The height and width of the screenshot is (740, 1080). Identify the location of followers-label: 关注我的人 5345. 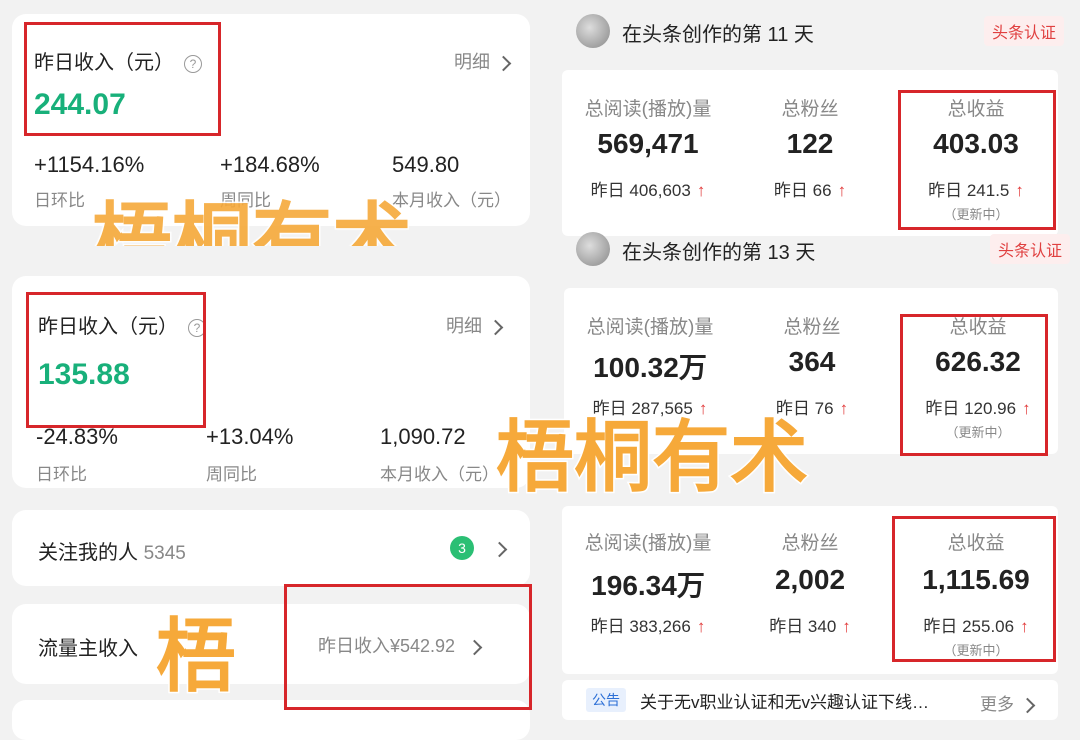
(112, 550).